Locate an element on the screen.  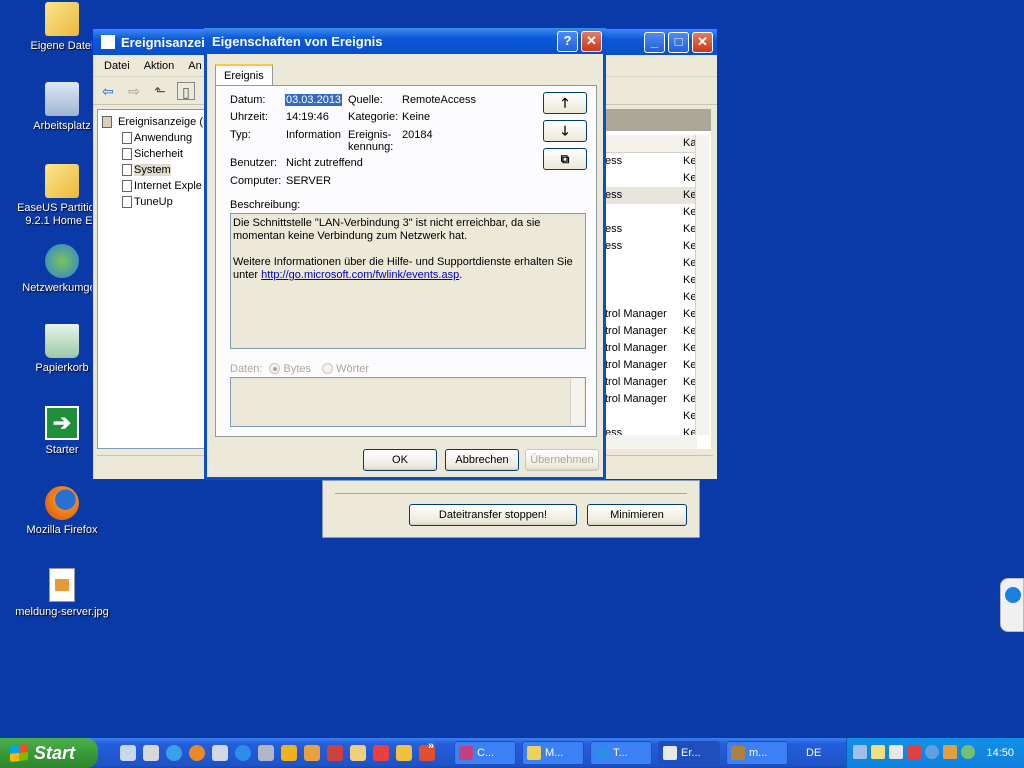
list-column-header: Ka is located at coordinates (650, 144).